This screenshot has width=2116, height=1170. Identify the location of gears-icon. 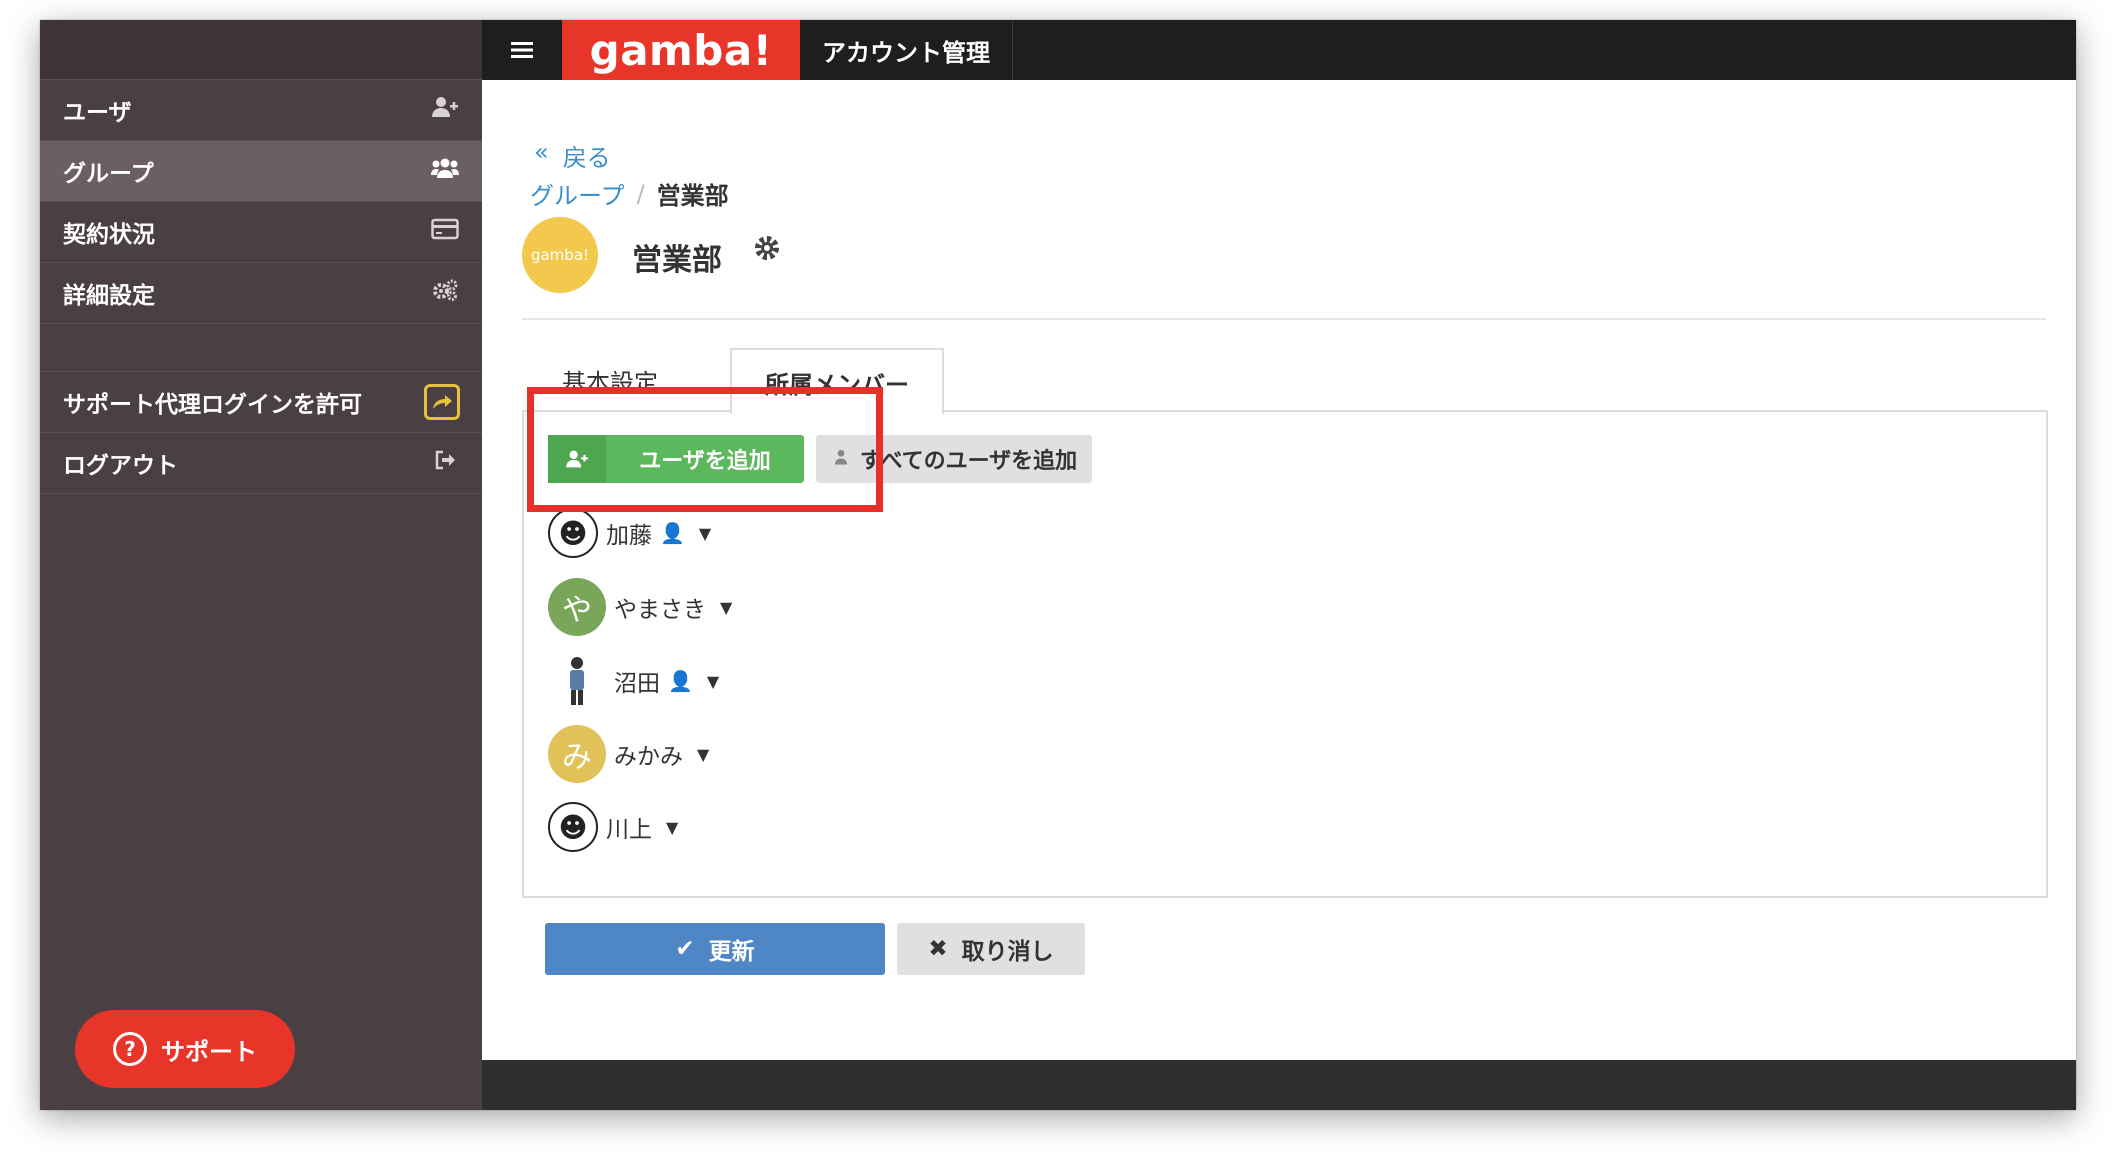
(445, 293).